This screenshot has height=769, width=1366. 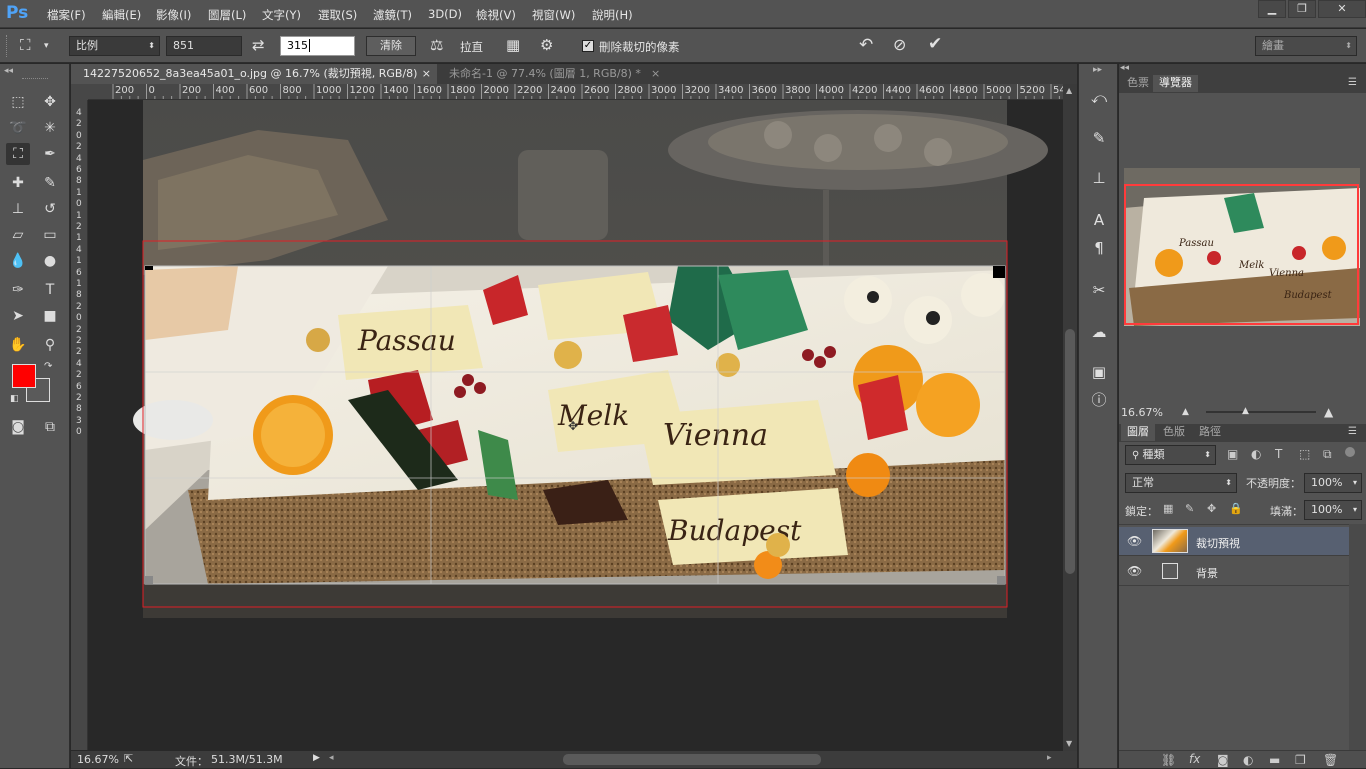 I want to click on dodge-tool-icon: ●, so click(x=50, y=261).